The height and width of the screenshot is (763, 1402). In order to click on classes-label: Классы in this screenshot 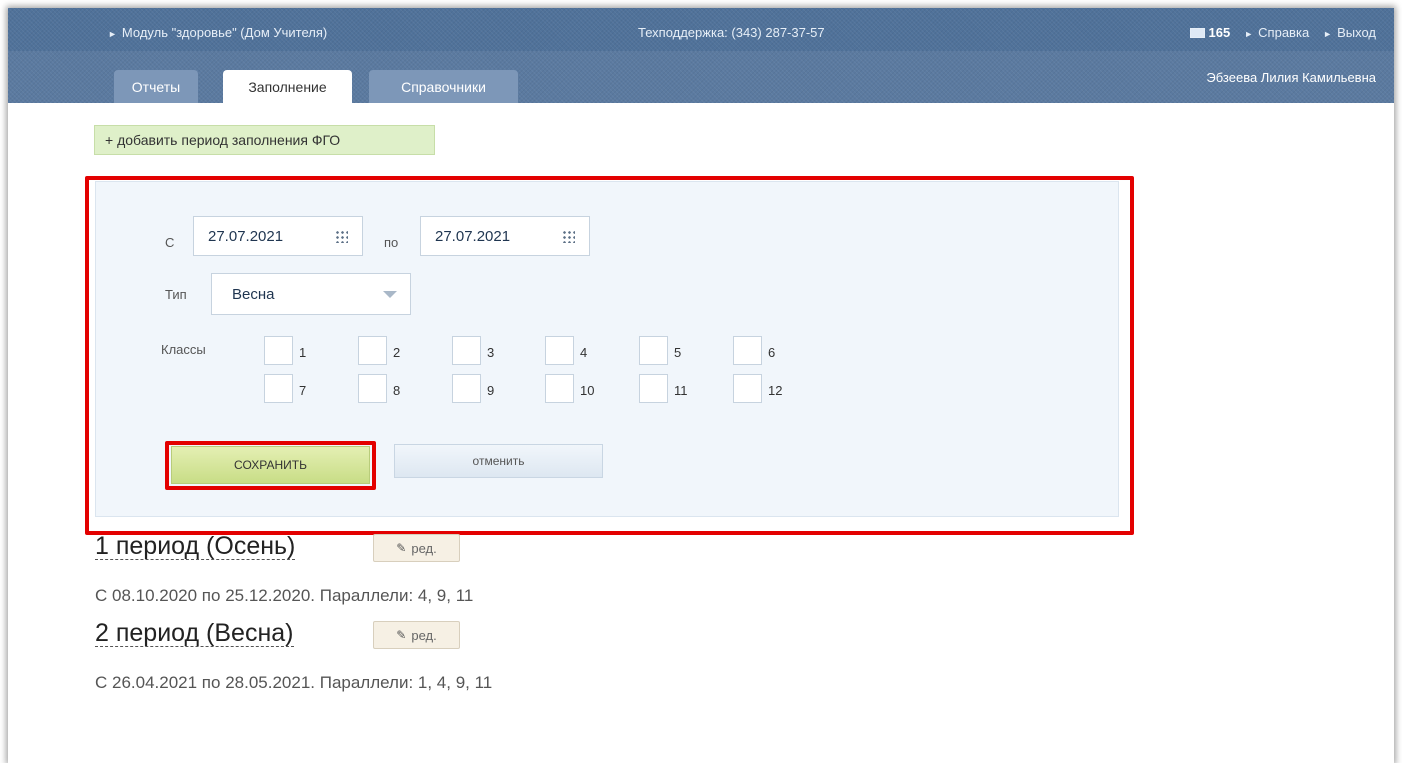, I will do `click(183, 349)`.